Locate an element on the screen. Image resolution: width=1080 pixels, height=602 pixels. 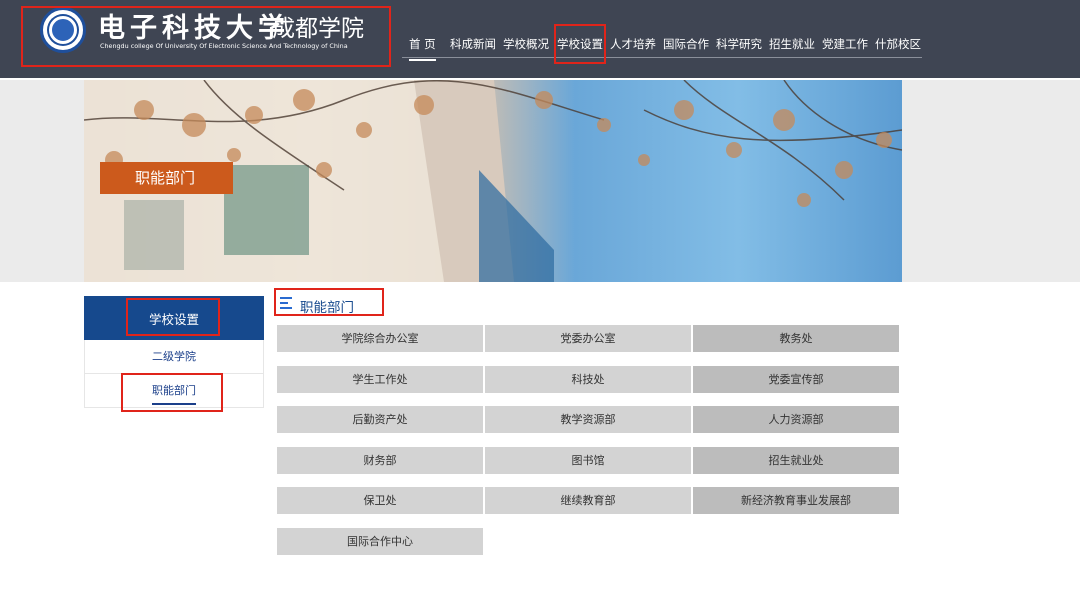
sidebar-item-secondary-colleges: 二级学院 is located at coordinates (174, 357).